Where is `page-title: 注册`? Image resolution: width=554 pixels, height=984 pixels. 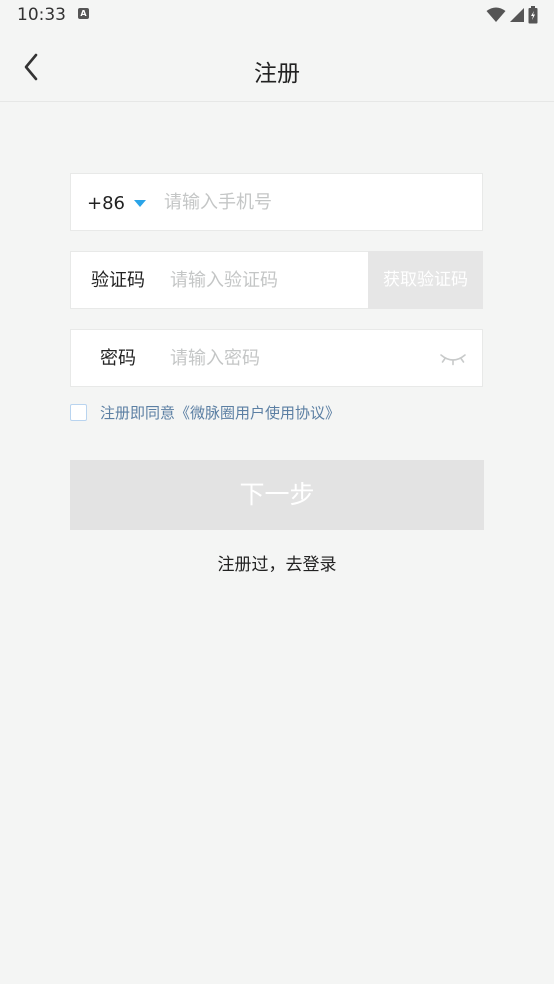 page-title: 注册 is located at coordinates (277, 74).